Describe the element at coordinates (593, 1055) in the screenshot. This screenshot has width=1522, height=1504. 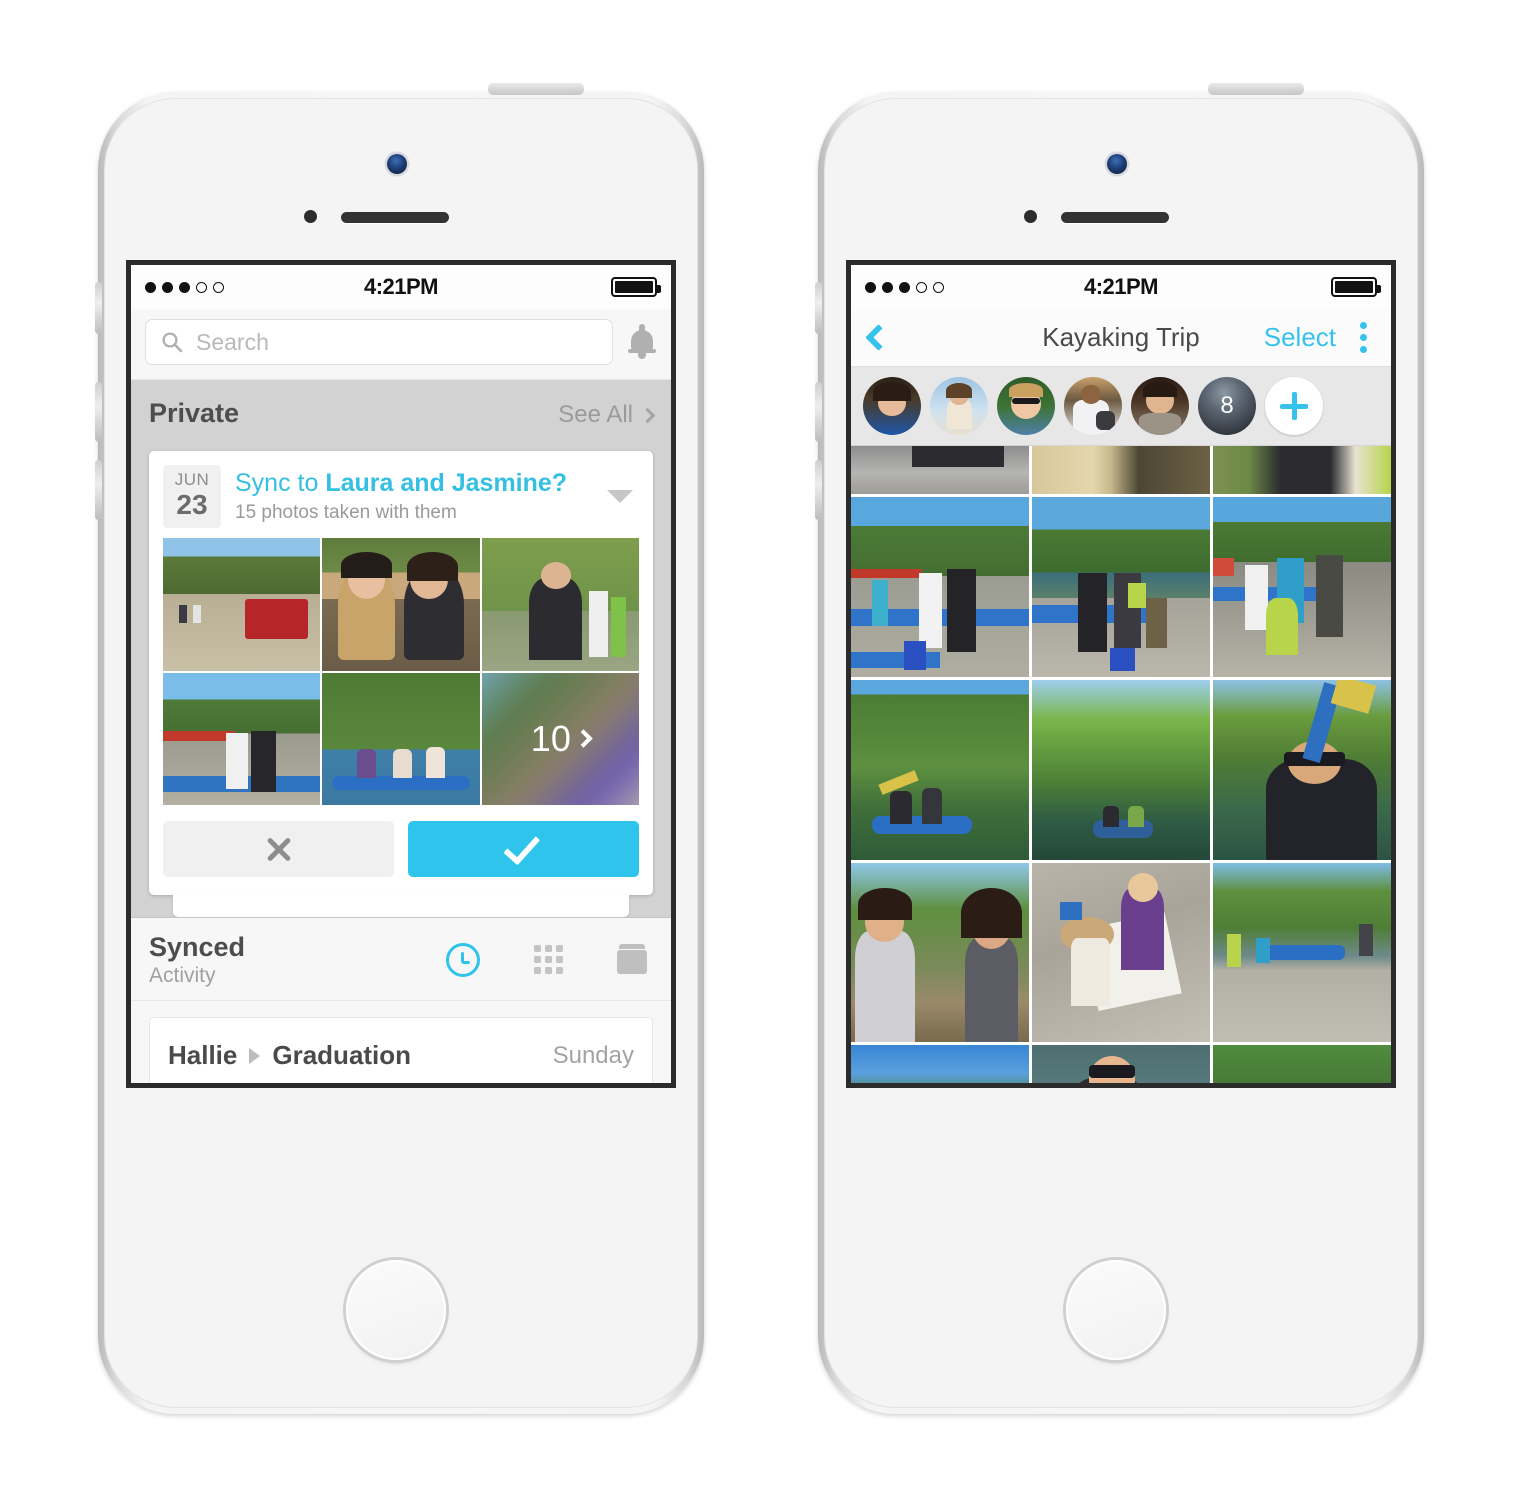
I see `activity-day: Sunday` at that location.